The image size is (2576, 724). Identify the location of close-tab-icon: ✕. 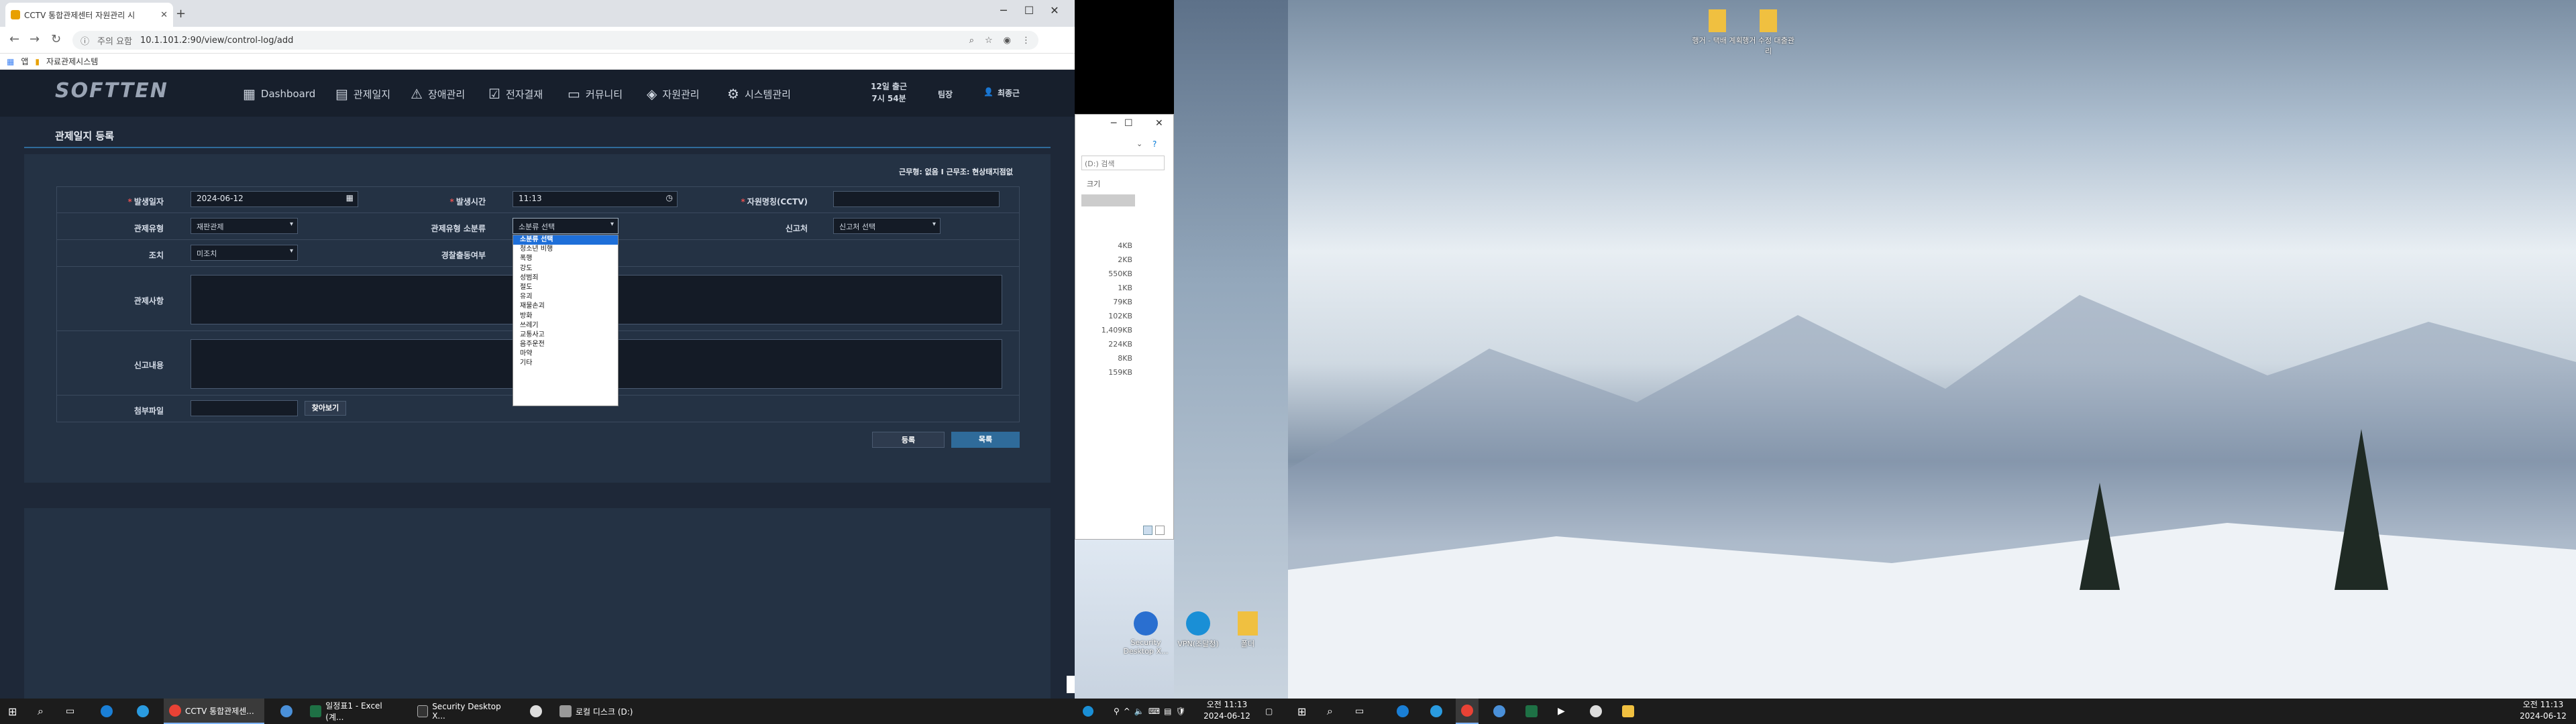
(164, 15).